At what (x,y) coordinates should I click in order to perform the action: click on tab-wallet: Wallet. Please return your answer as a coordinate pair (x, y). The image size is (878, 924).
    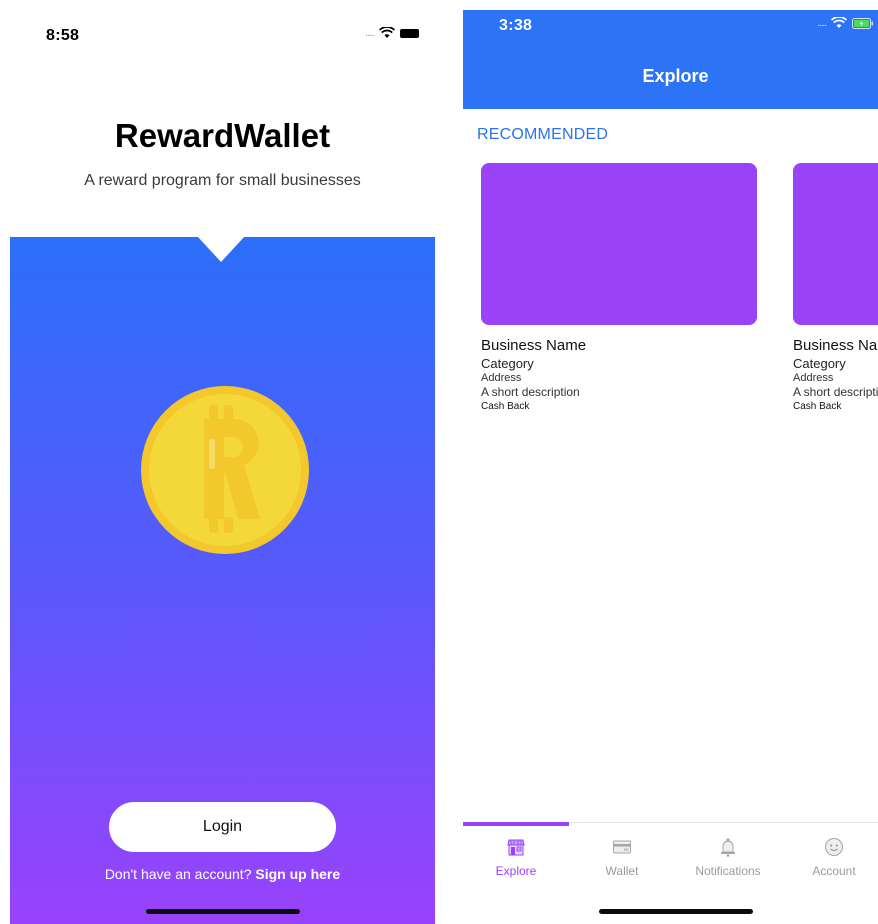
    Looking at the image, I should click on (622, 857).